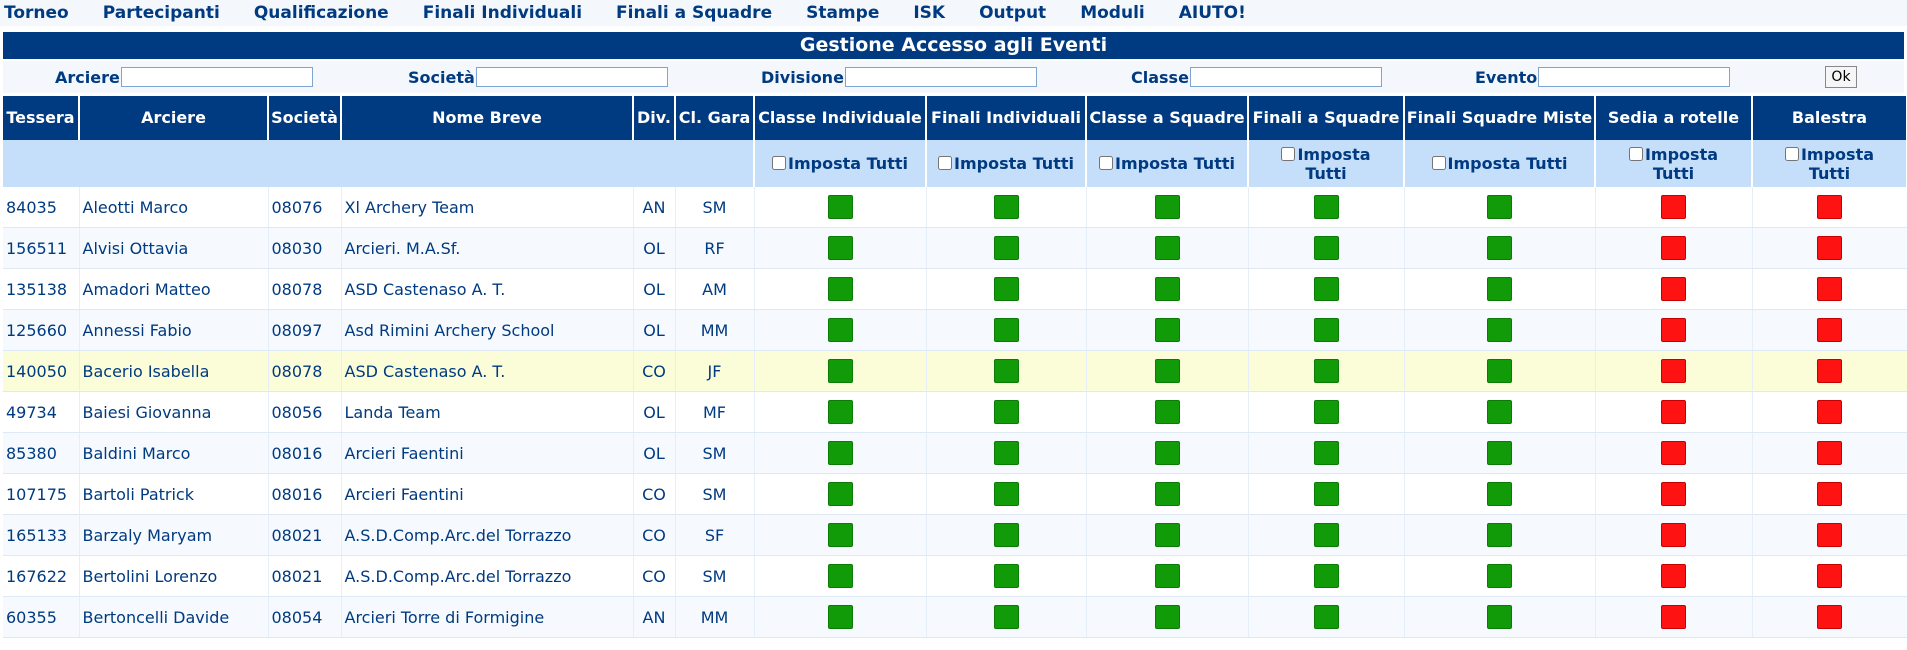  Describe the element at coordinates (842, 13) in the screenshot. I see `menu-stampe: Stampe` at that location.